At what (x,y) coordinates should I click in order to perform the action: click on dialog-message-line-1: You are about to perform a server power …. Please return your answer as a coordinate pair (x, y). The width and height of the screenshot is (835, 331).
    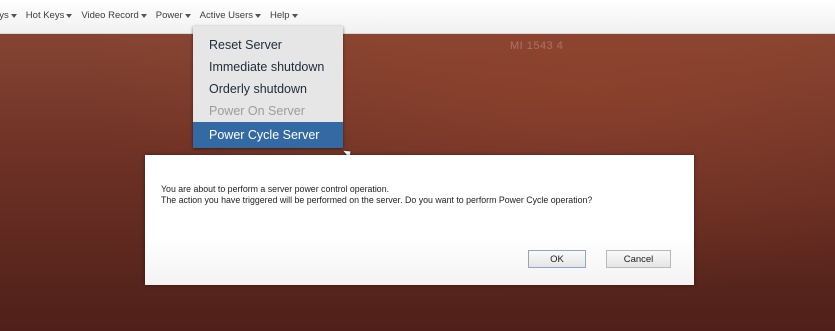
    Looking at the image, I should click on (275, 189).